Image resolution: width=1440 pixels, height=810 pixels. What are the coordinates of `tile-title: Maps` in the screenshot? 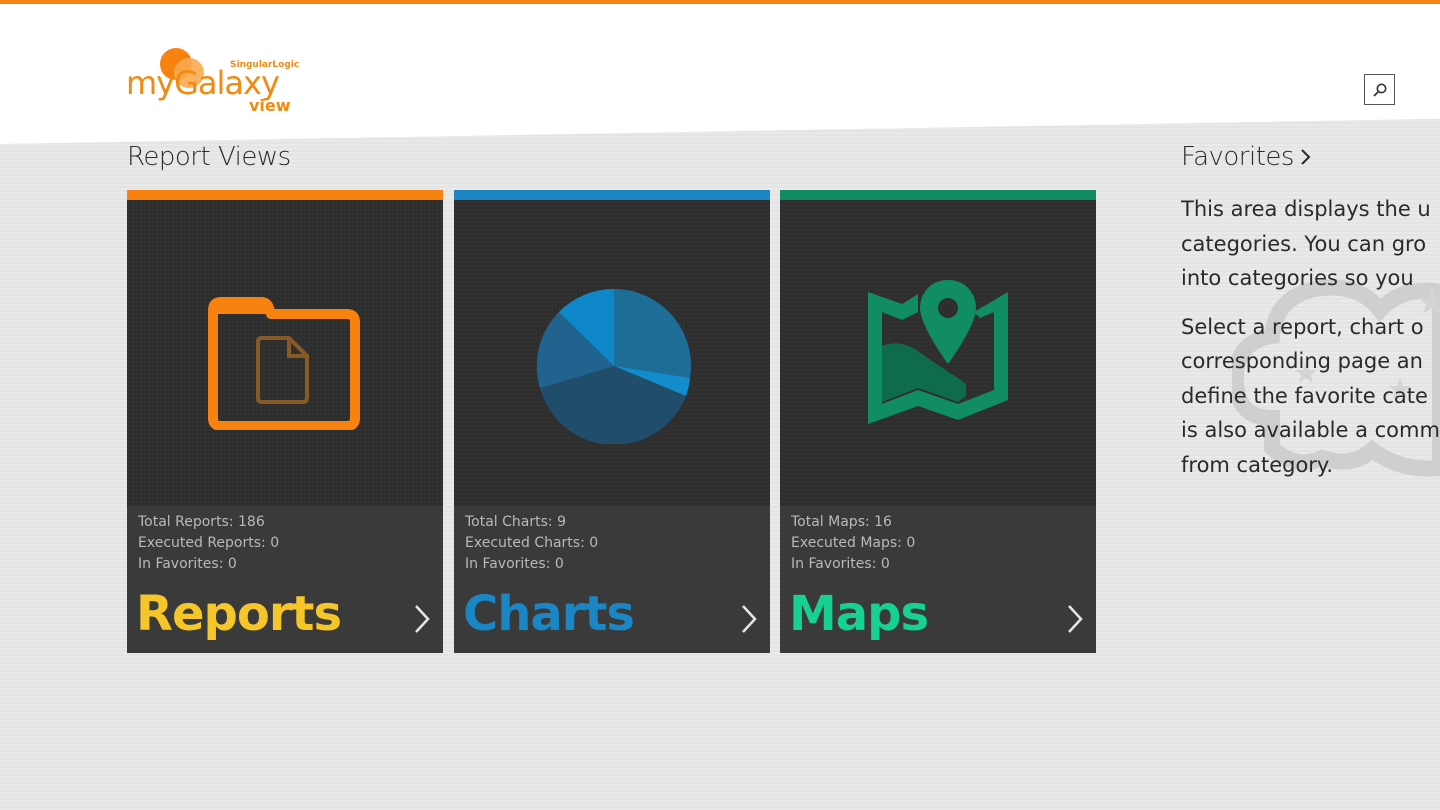 It's located at (859, 614).